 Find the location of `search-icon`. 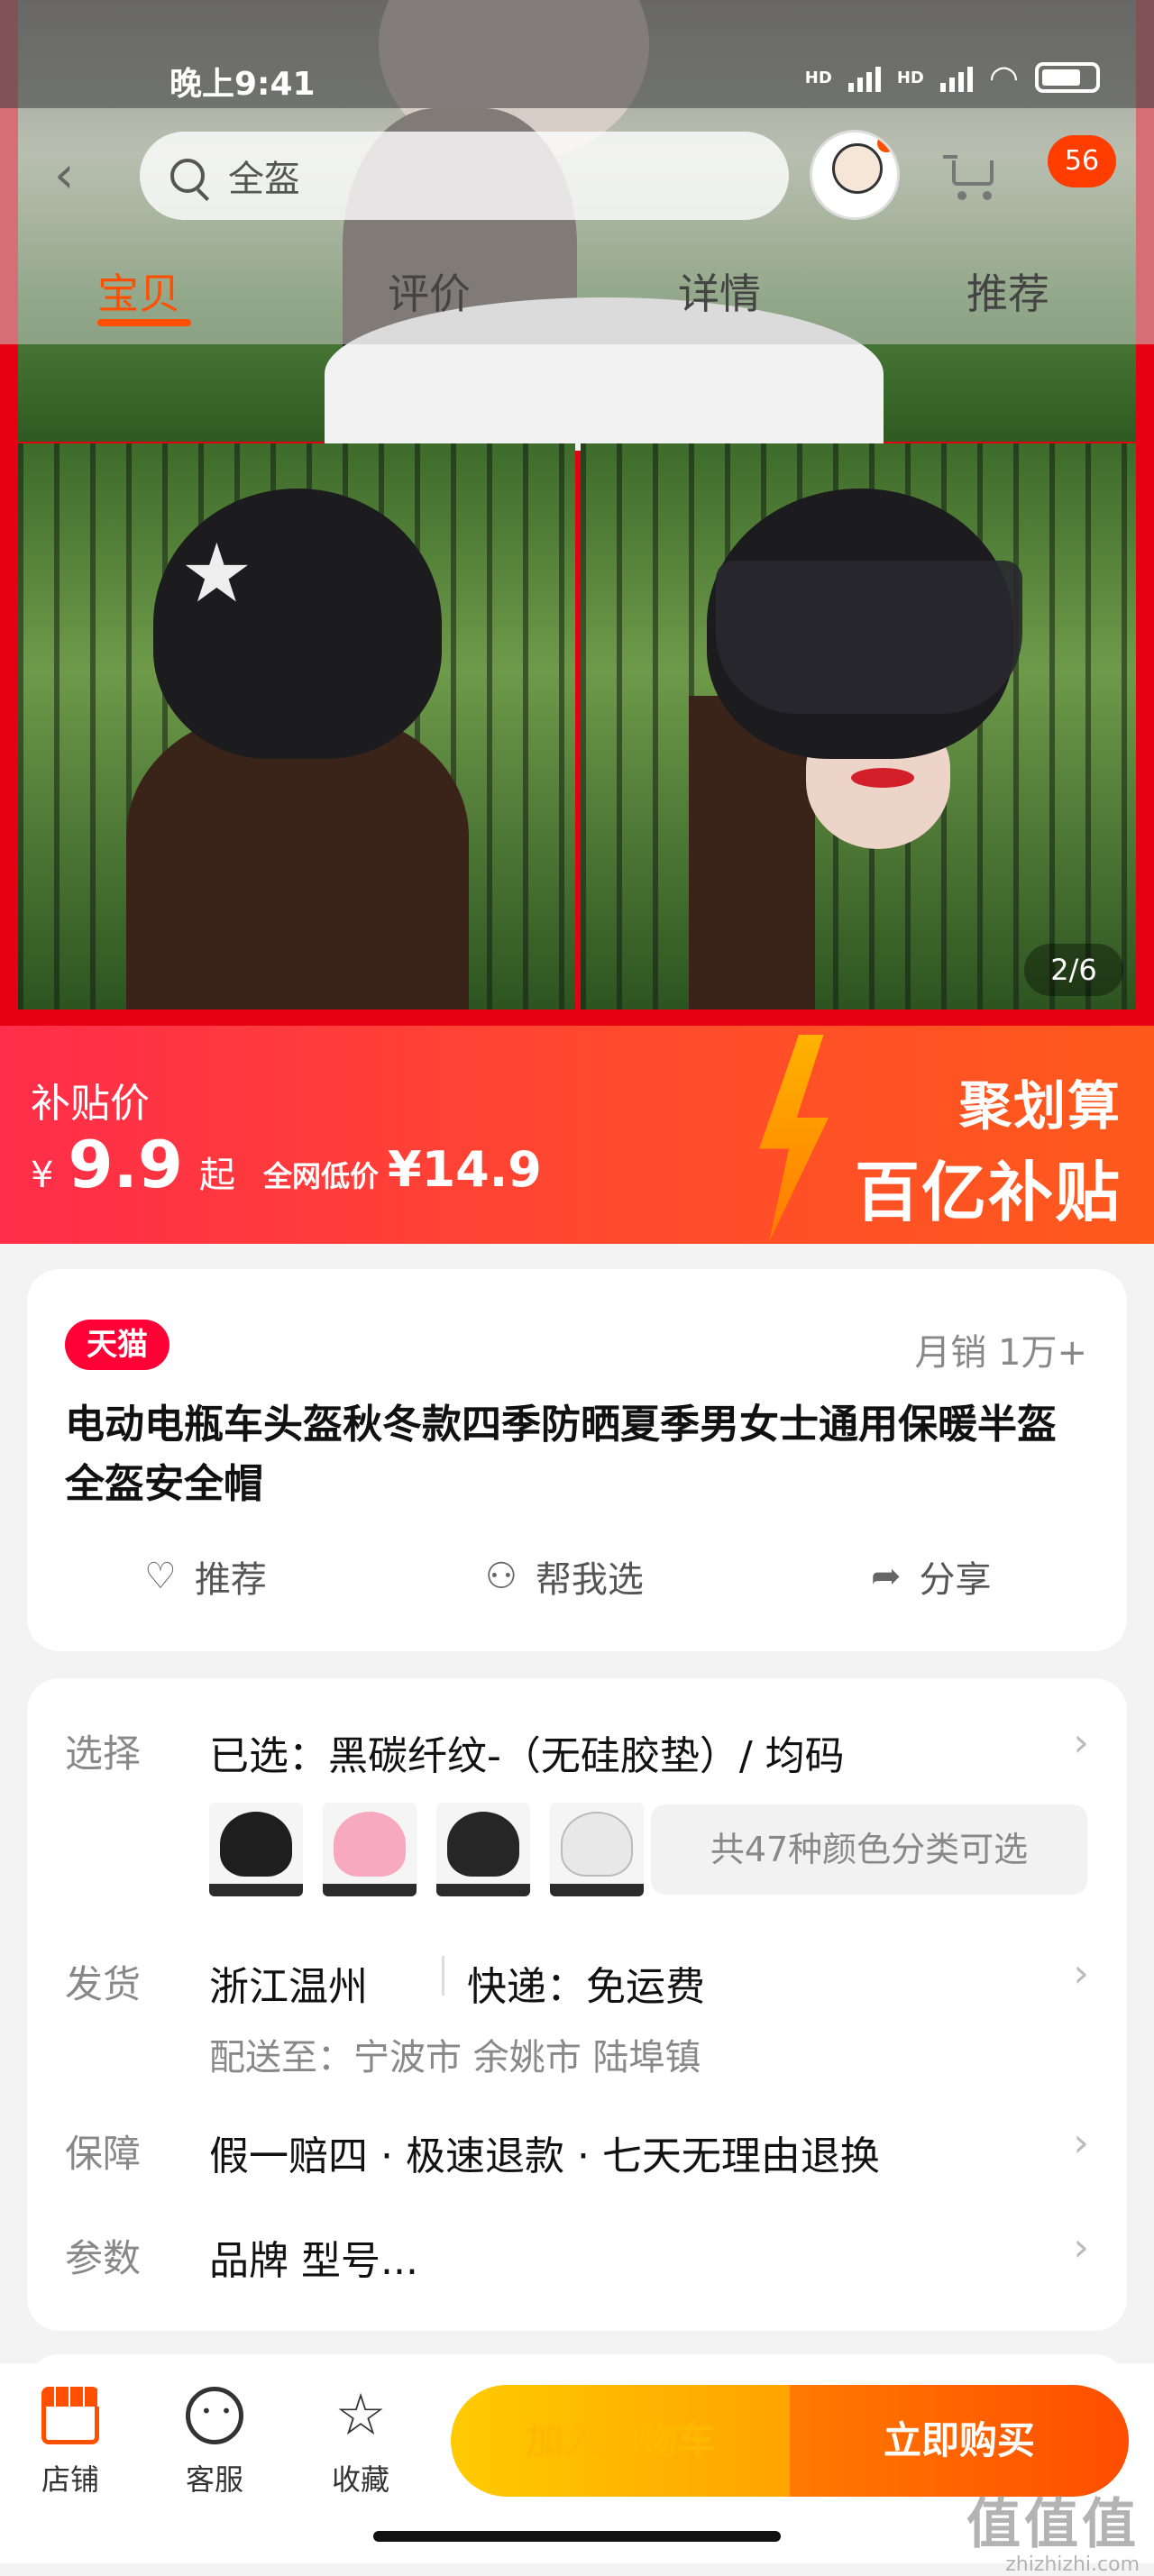

search-icon is located at coordinates (188, 176).